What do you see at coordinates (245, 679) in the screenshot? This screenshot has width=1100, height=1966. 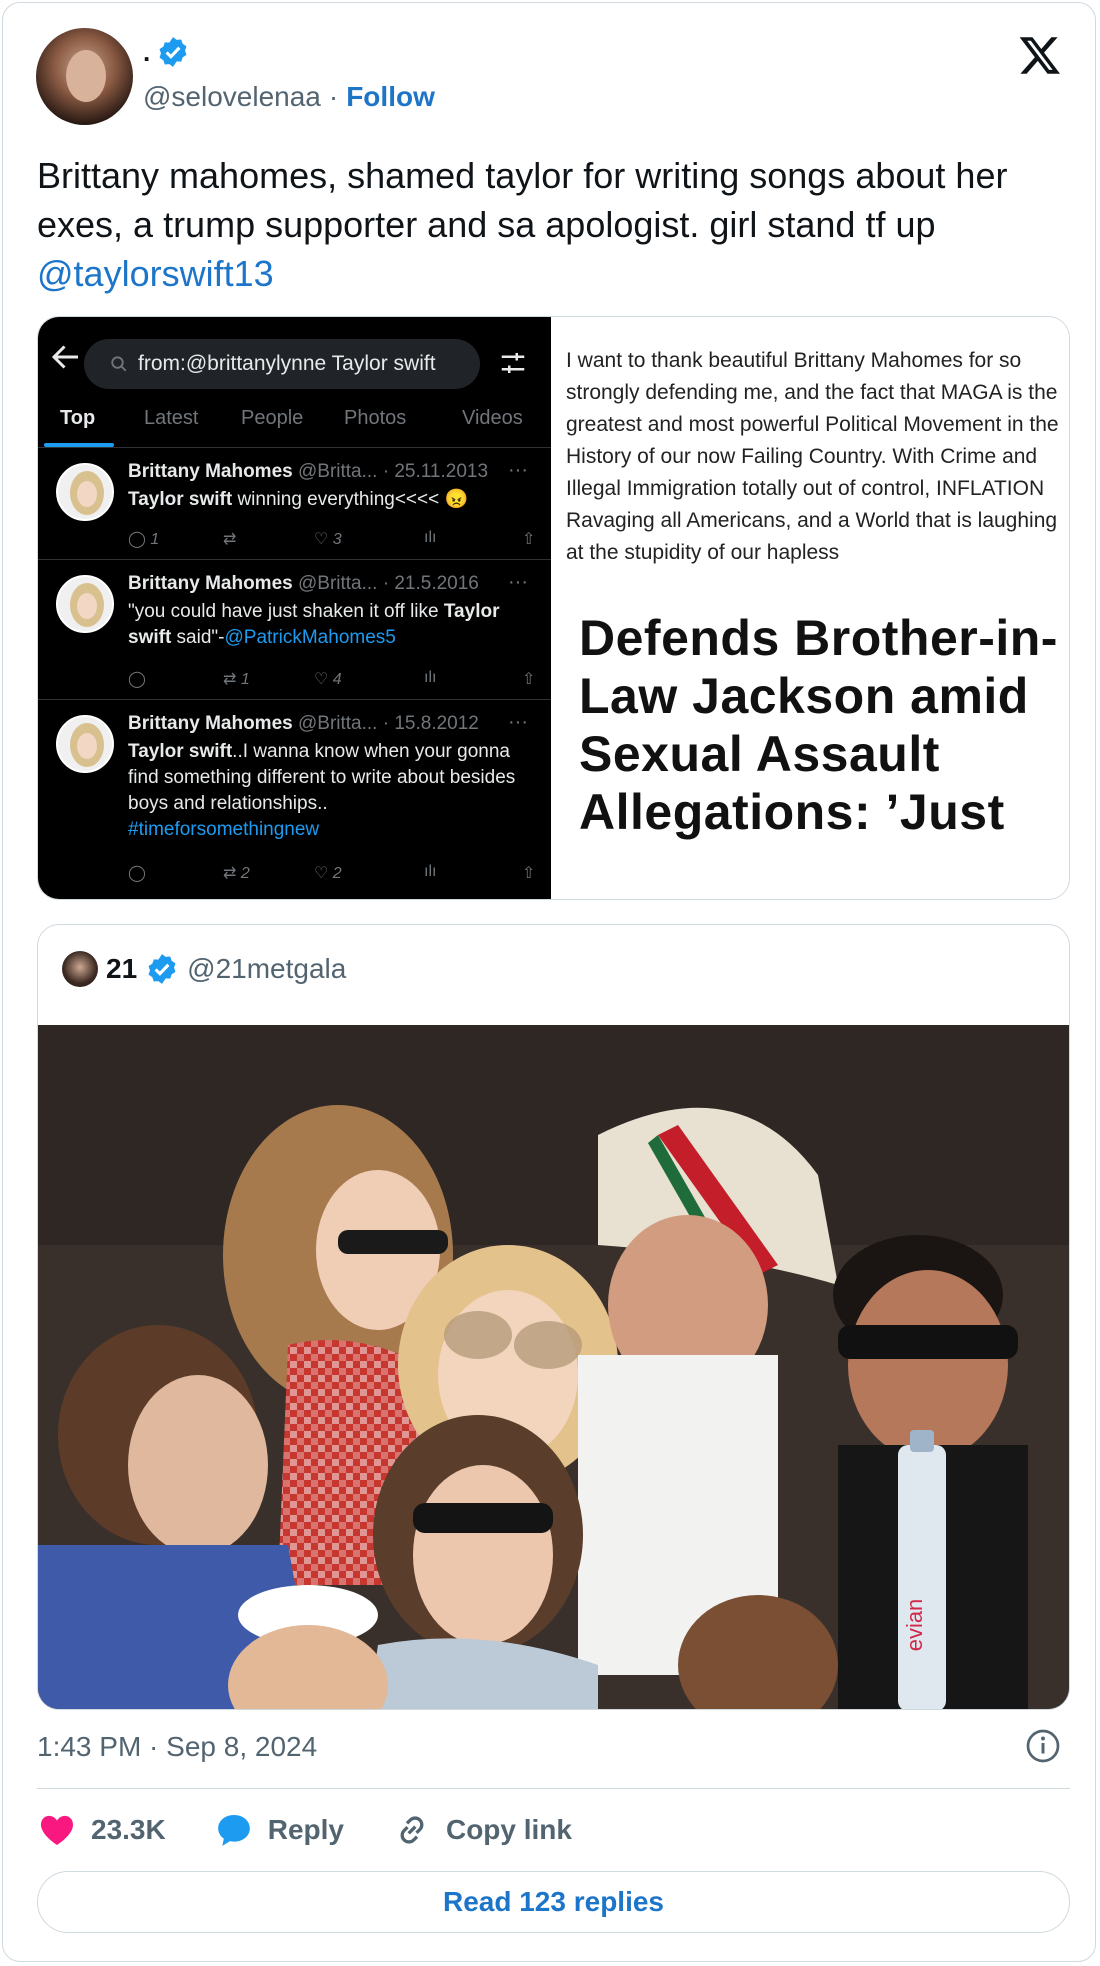 I see `retweet-count: 1` at bounding box center [245, 679].